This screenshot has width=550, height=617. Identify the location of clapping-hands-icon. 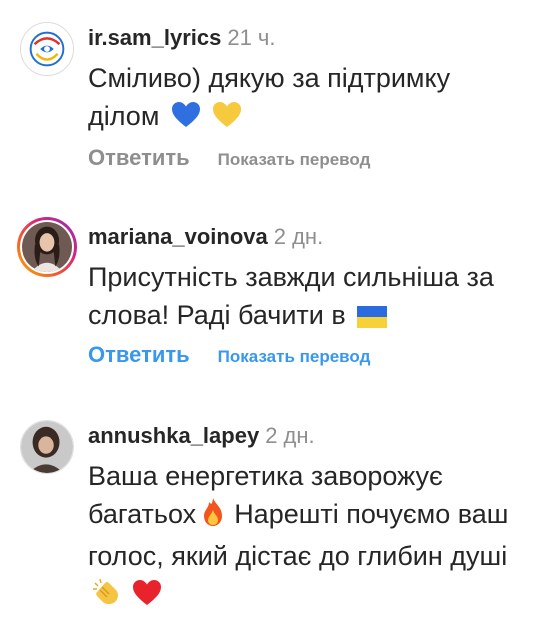
(107, 597).